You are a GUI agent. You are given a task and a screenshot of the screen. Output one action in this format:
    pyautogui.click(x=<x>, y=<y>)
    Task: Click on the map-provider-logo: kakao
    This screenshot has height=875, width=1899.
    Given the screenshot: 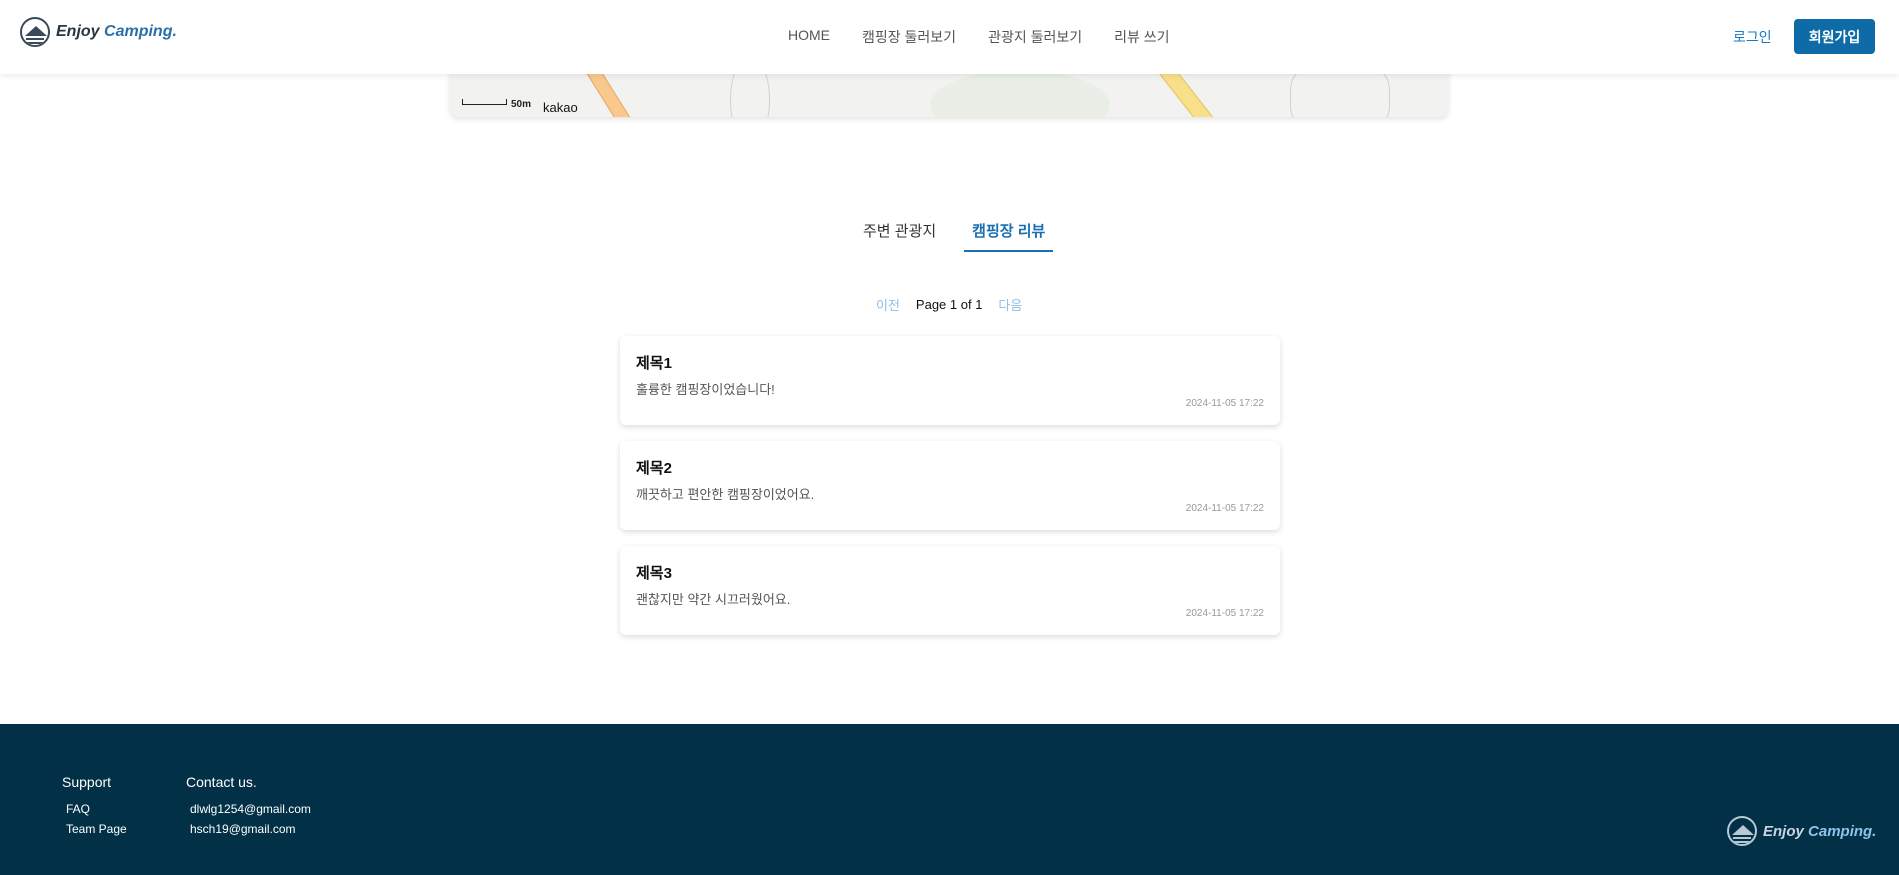 What is the action you would take?
    pyautogui.click(x=560, y=107)
    